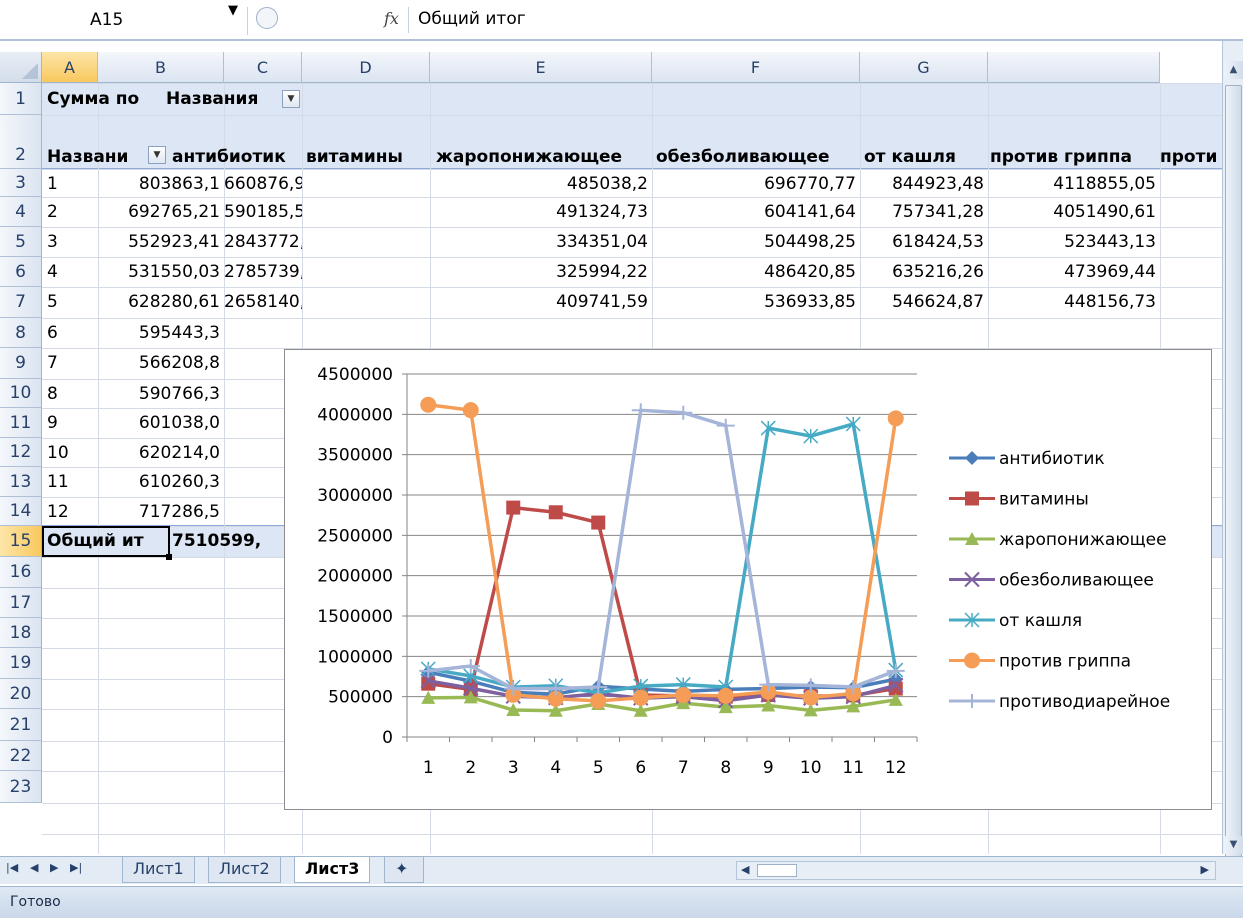 This screenshot has width=1243, height=918. I want to click on tab-sheet3: Лист3, so click(332, 870).